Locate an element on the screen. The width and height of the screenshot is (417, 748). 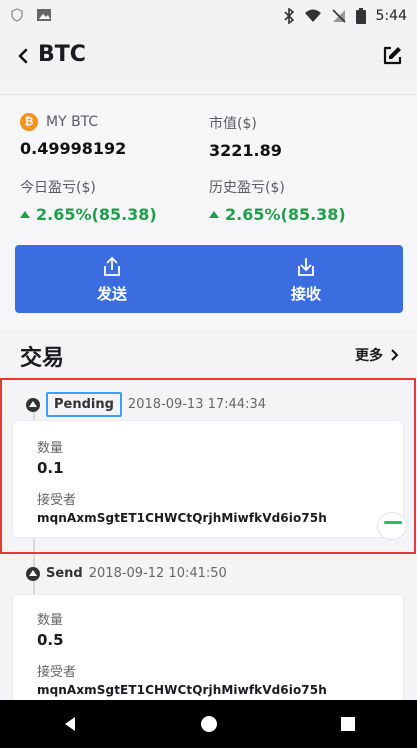
transaction-header: Send 2018-09-12 10:41:50 is located at coordinates (126, 573).